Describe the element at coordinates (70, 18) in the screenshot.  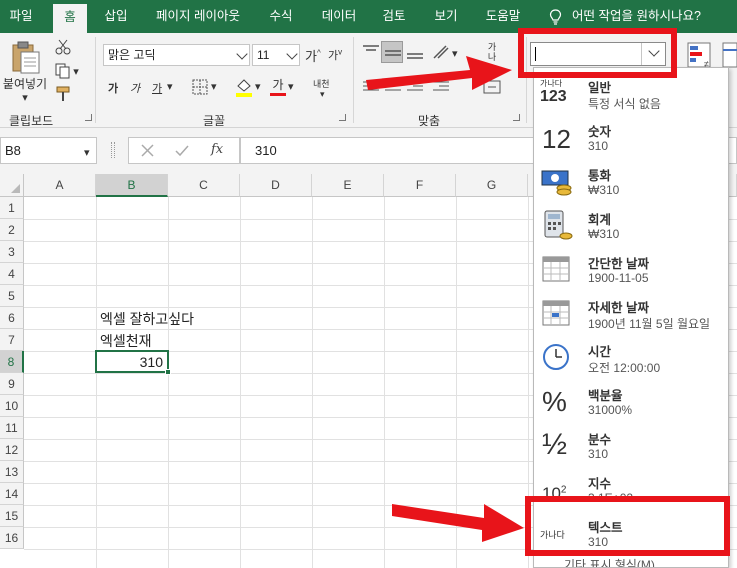
I see `tab-home: 홈` at that location.